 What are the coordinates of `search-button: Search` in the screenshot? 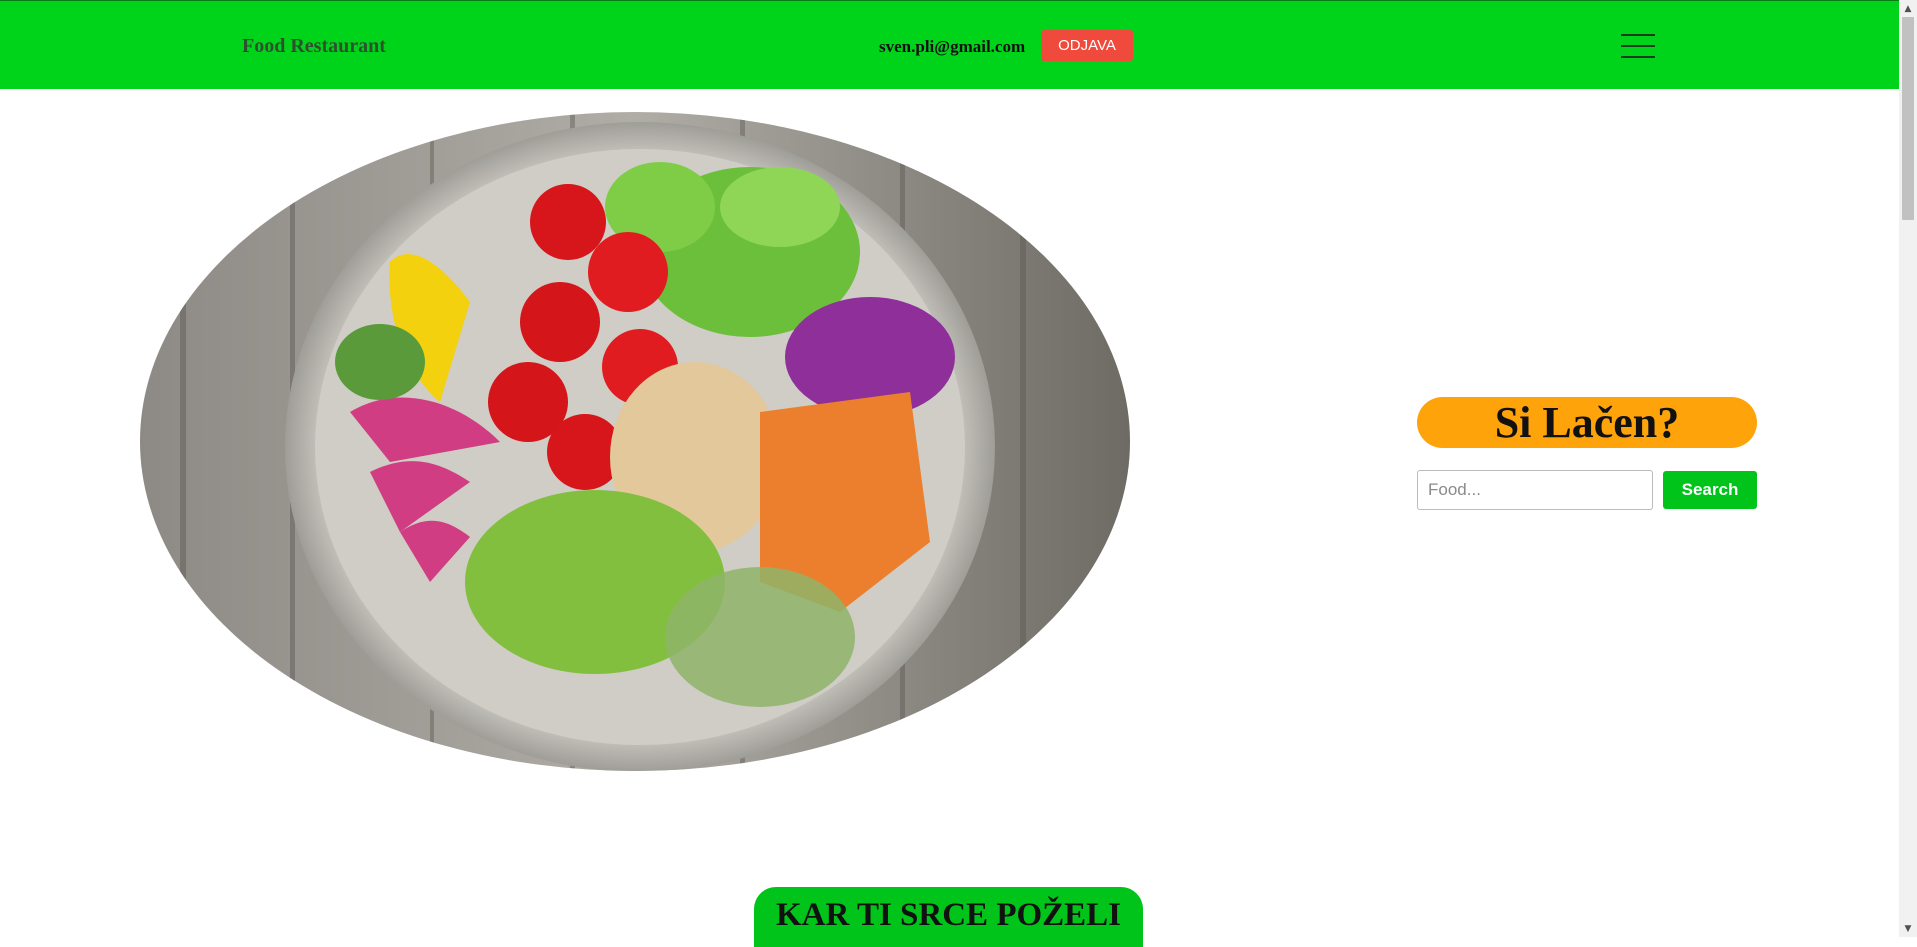 It's located at (1710, 490).